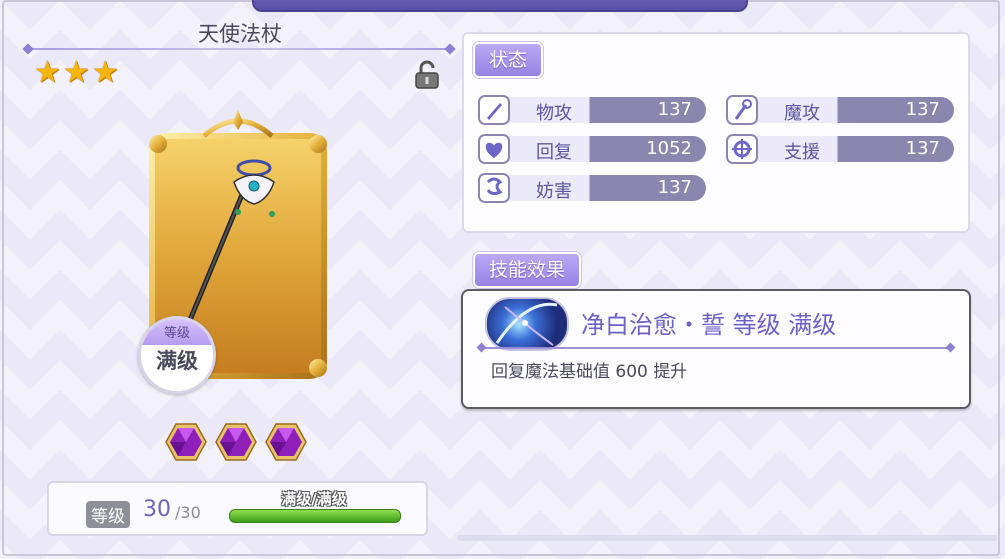 The height and width of the screenshot is (559, 1005). Describe the element at coordinates (589, 372) in the screenshot. I see `skill-description: 回复魔法基础值 600 提升` at that location.